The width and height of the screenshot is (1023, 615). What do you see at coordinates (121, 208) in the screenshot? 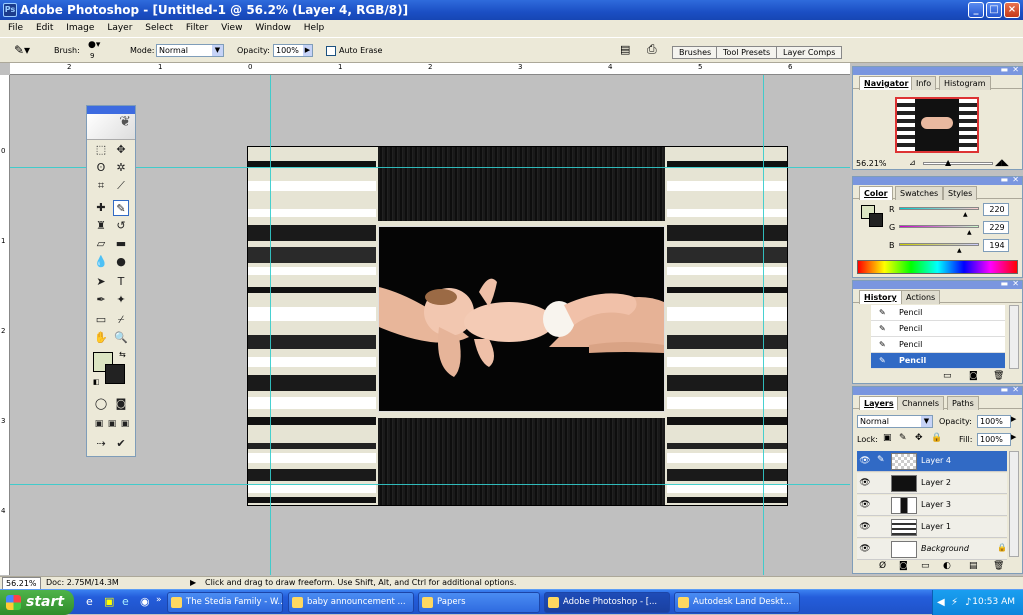
I see `pencil-tool-icon: ✎` at bounding box center [121, 208].